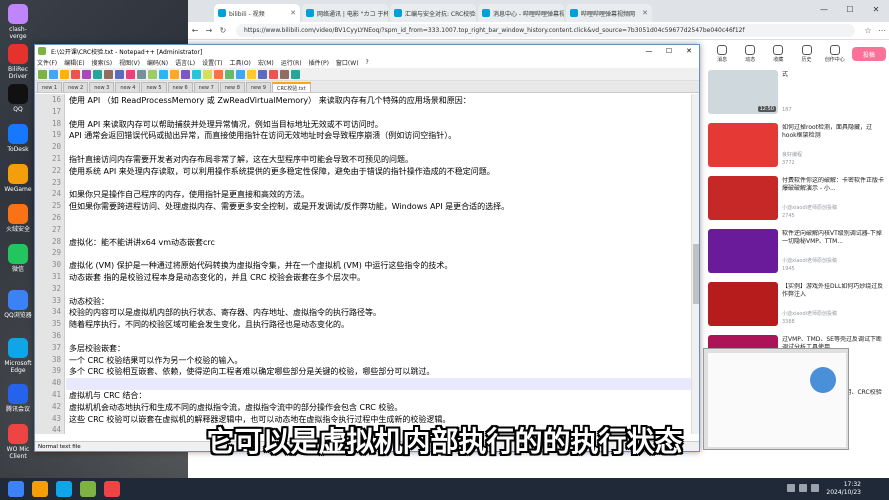  What do you see at coordinates (18, 218) in the screenshot?
I see `desktop-icon: 火绒安全` at bounding box center [18, 218].